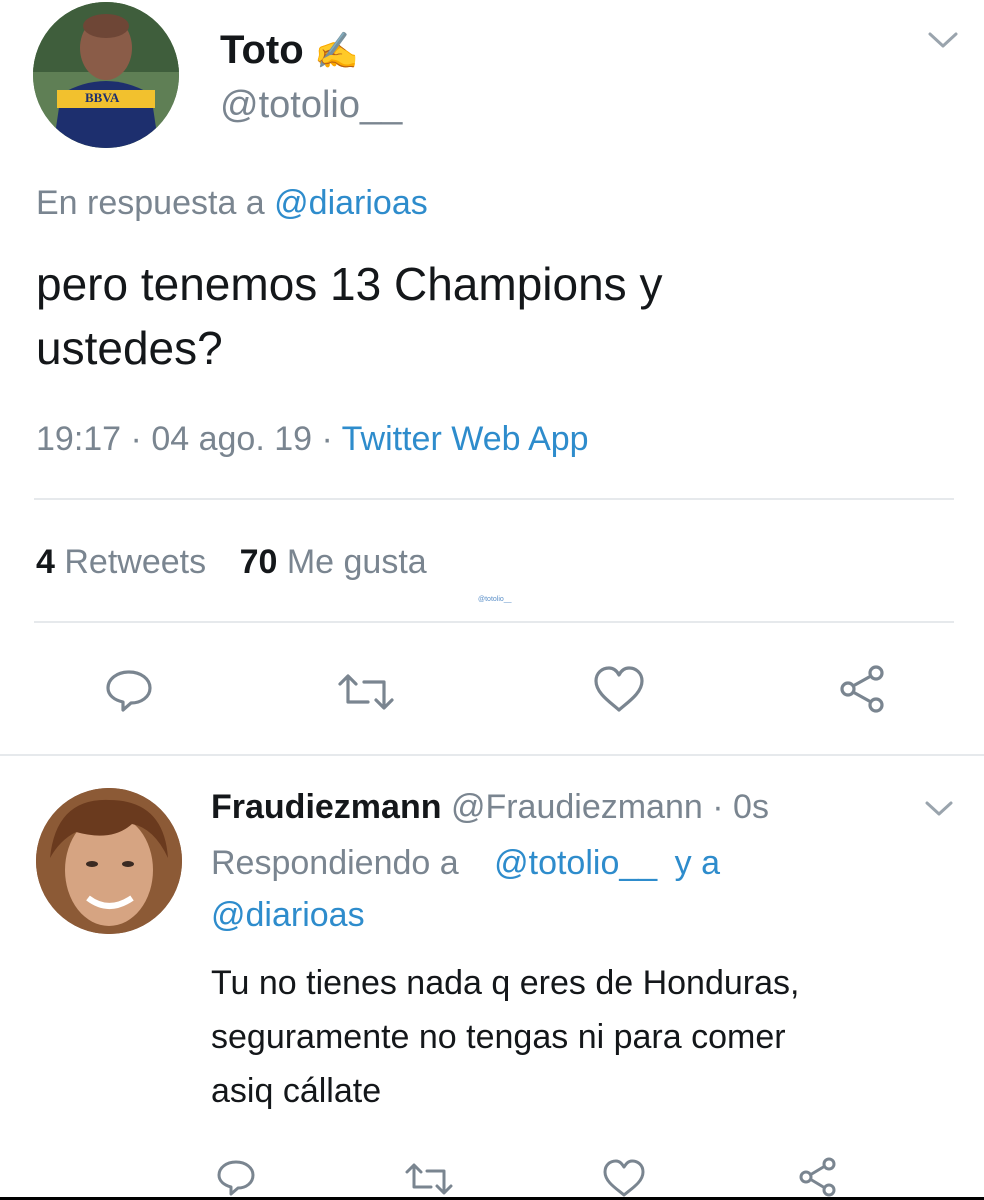 The image size is (984, 1200). What do you see at coordinates (231, 439) in the screenshot?
I see `tweet-date: 04 ago. 19` at bounding box center [231, 439].